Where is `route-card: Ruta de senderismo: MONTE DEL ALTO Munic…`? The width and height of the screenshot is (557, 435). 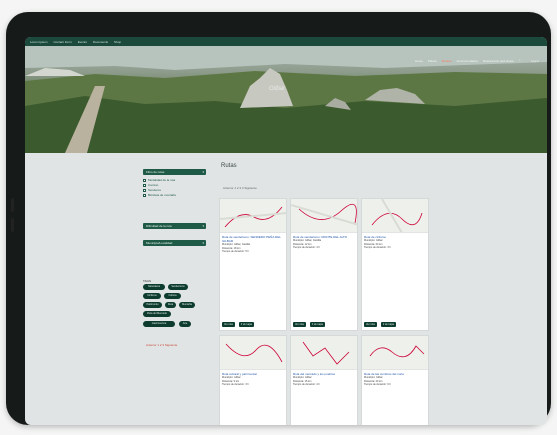 route-card: Ruta de senderismo: MONTE DEL ALTO Munic… is located at coordinates (324, 264).